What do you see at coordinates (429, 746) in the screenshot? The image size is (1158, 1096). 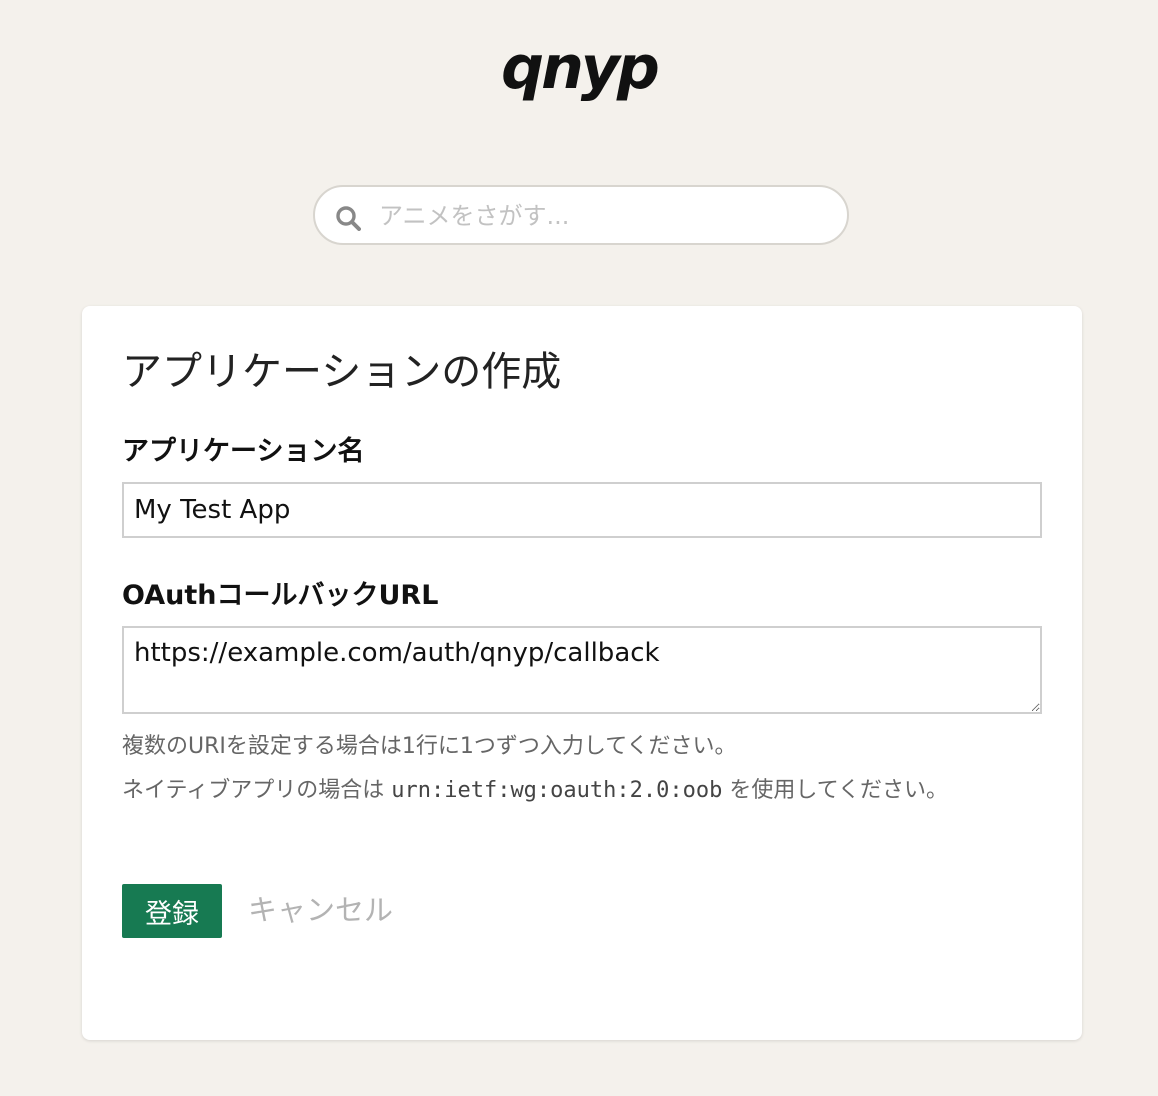 I see `help-text-multiple-uri: 複数のURIを設定する場合は1行に1つずつ入力してください。` at bounding box center [429, 746].